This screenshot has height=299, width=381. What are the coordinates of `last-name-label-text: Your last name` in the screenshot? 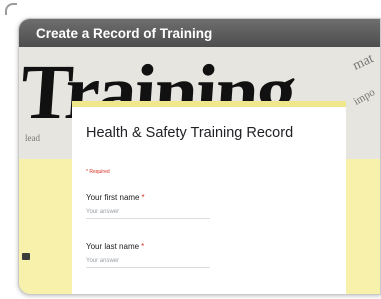 It's located at (113, 246).